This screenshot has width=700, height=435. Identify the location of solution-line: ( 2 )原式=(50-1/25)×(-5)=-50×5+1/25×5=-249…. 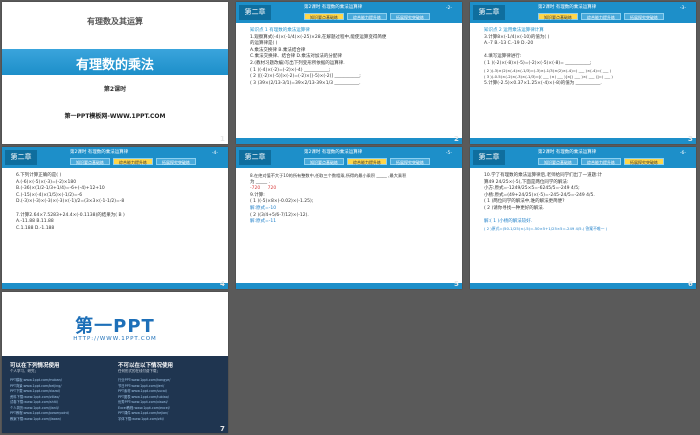
(546, 228).